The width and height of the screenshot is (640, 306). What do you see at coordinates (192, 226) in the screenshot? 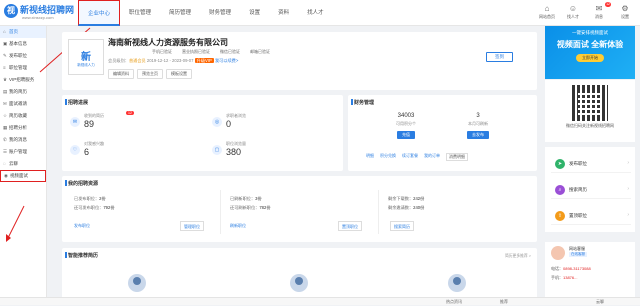
I see `manage-jobs-button: 管理职位` at bounding box center [192, 226].